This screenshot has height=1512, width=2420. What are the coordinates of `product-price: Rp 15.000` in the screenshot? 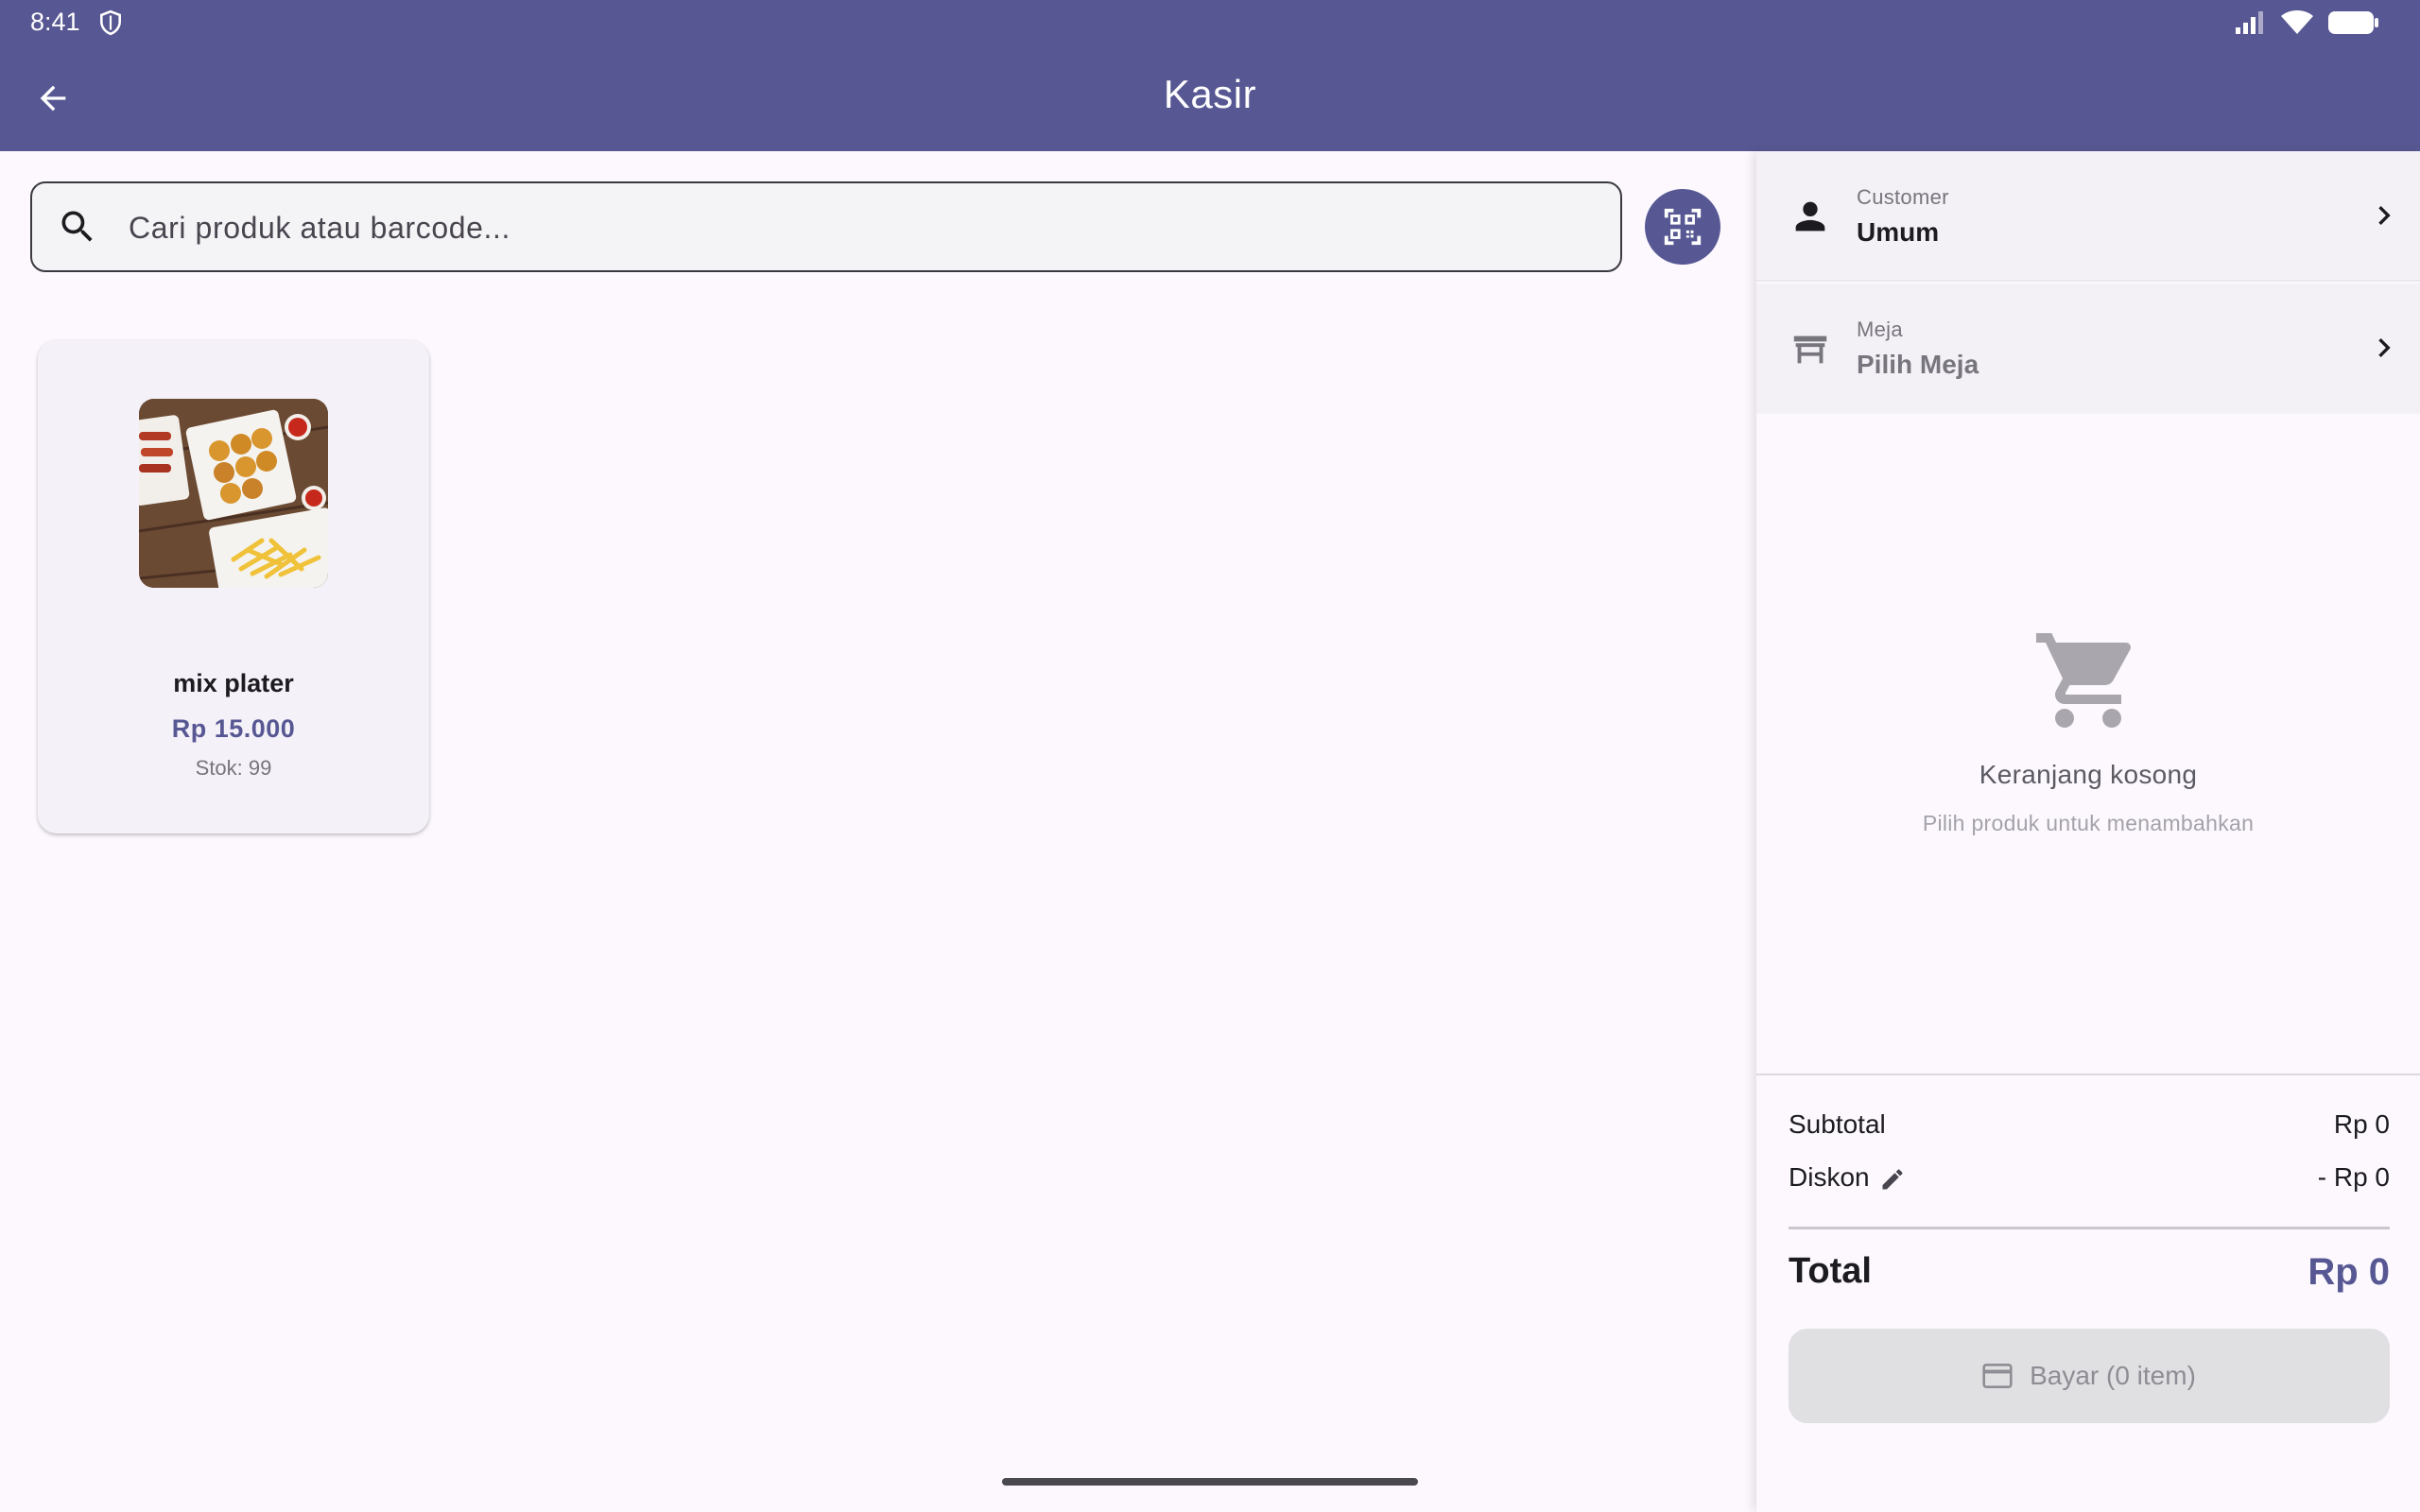 It's located at (234, 728).